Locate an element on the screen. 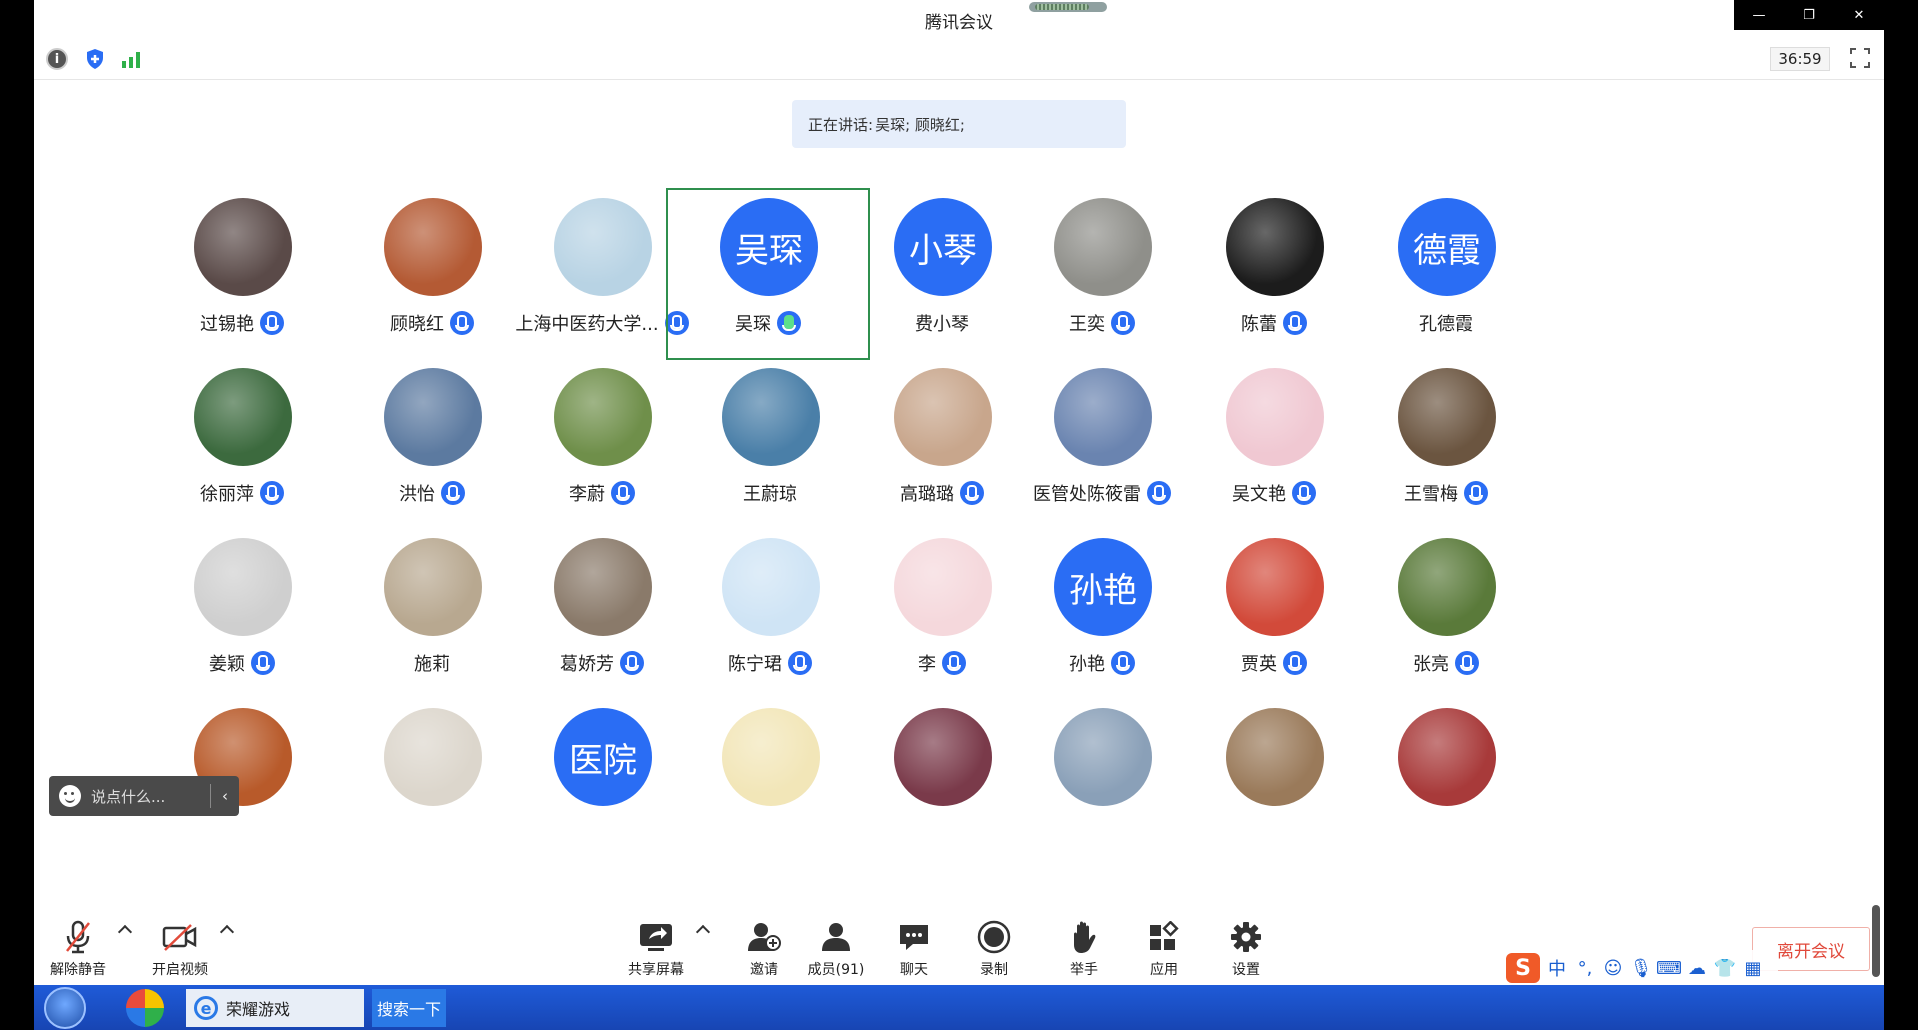  start-button is located at coordinates (65, 1008).